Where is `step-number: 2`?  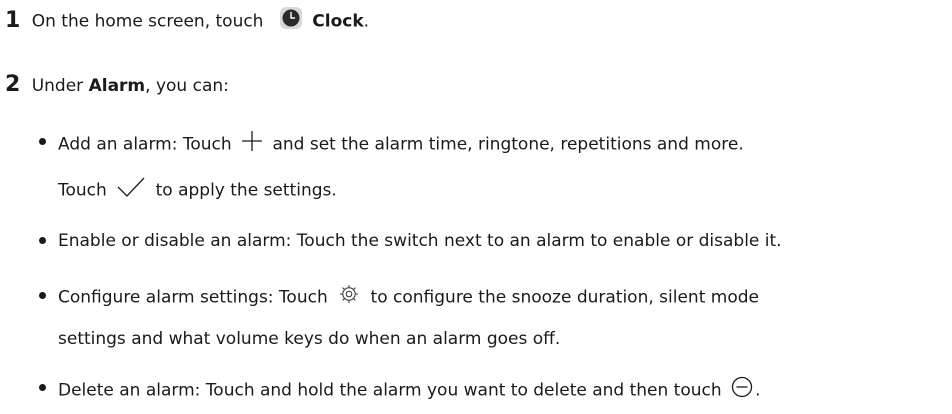
step-number: 2 is located at coordinates (13, 84).